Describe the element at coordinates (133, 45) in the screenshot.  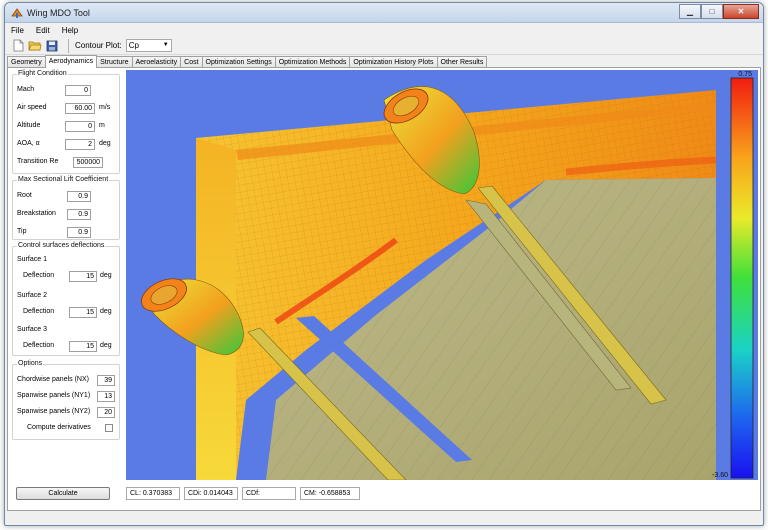
I see `contour-plot-value: Cp` at that location.